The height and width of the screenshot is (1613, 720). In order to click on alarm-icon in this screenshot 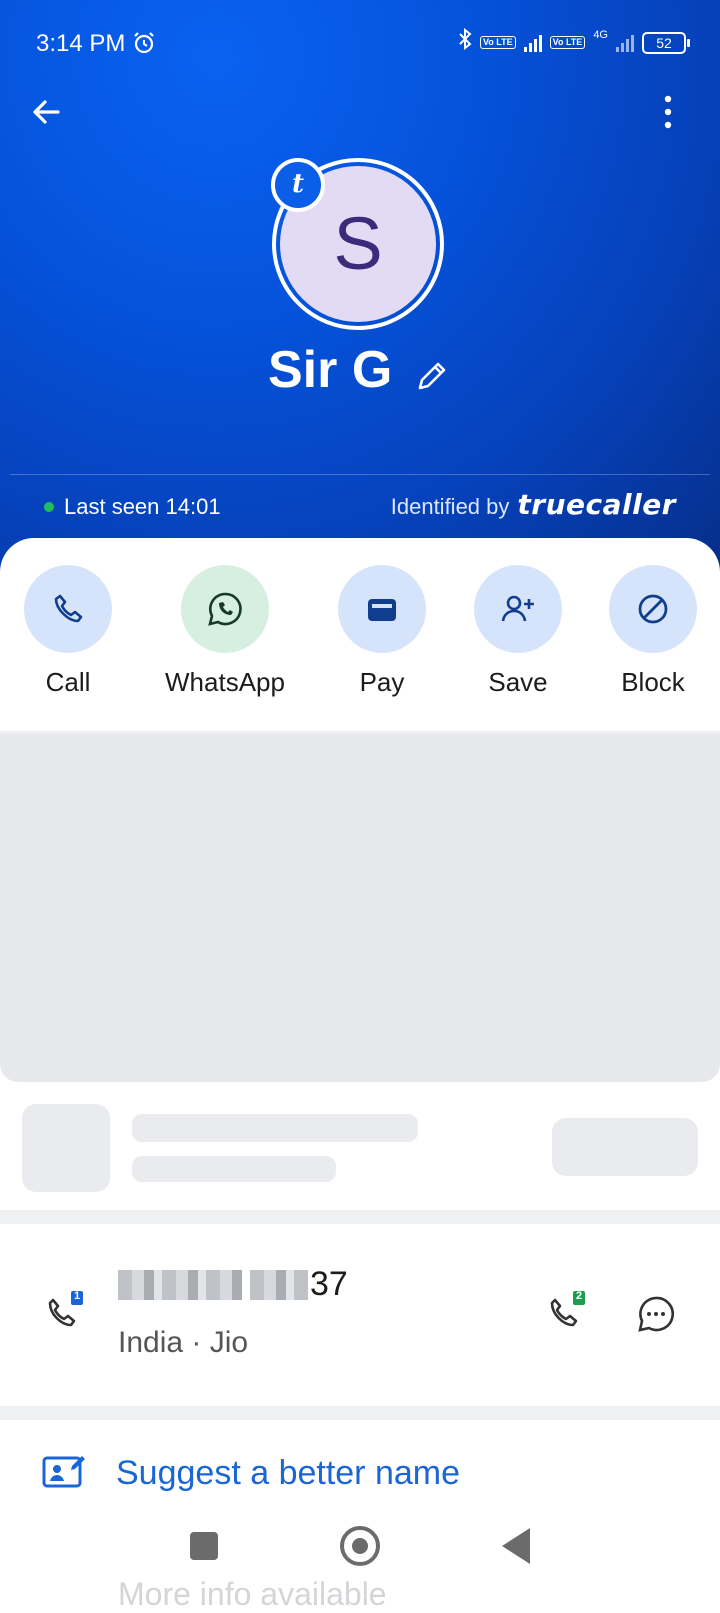, I will do `click(144, 46)`.